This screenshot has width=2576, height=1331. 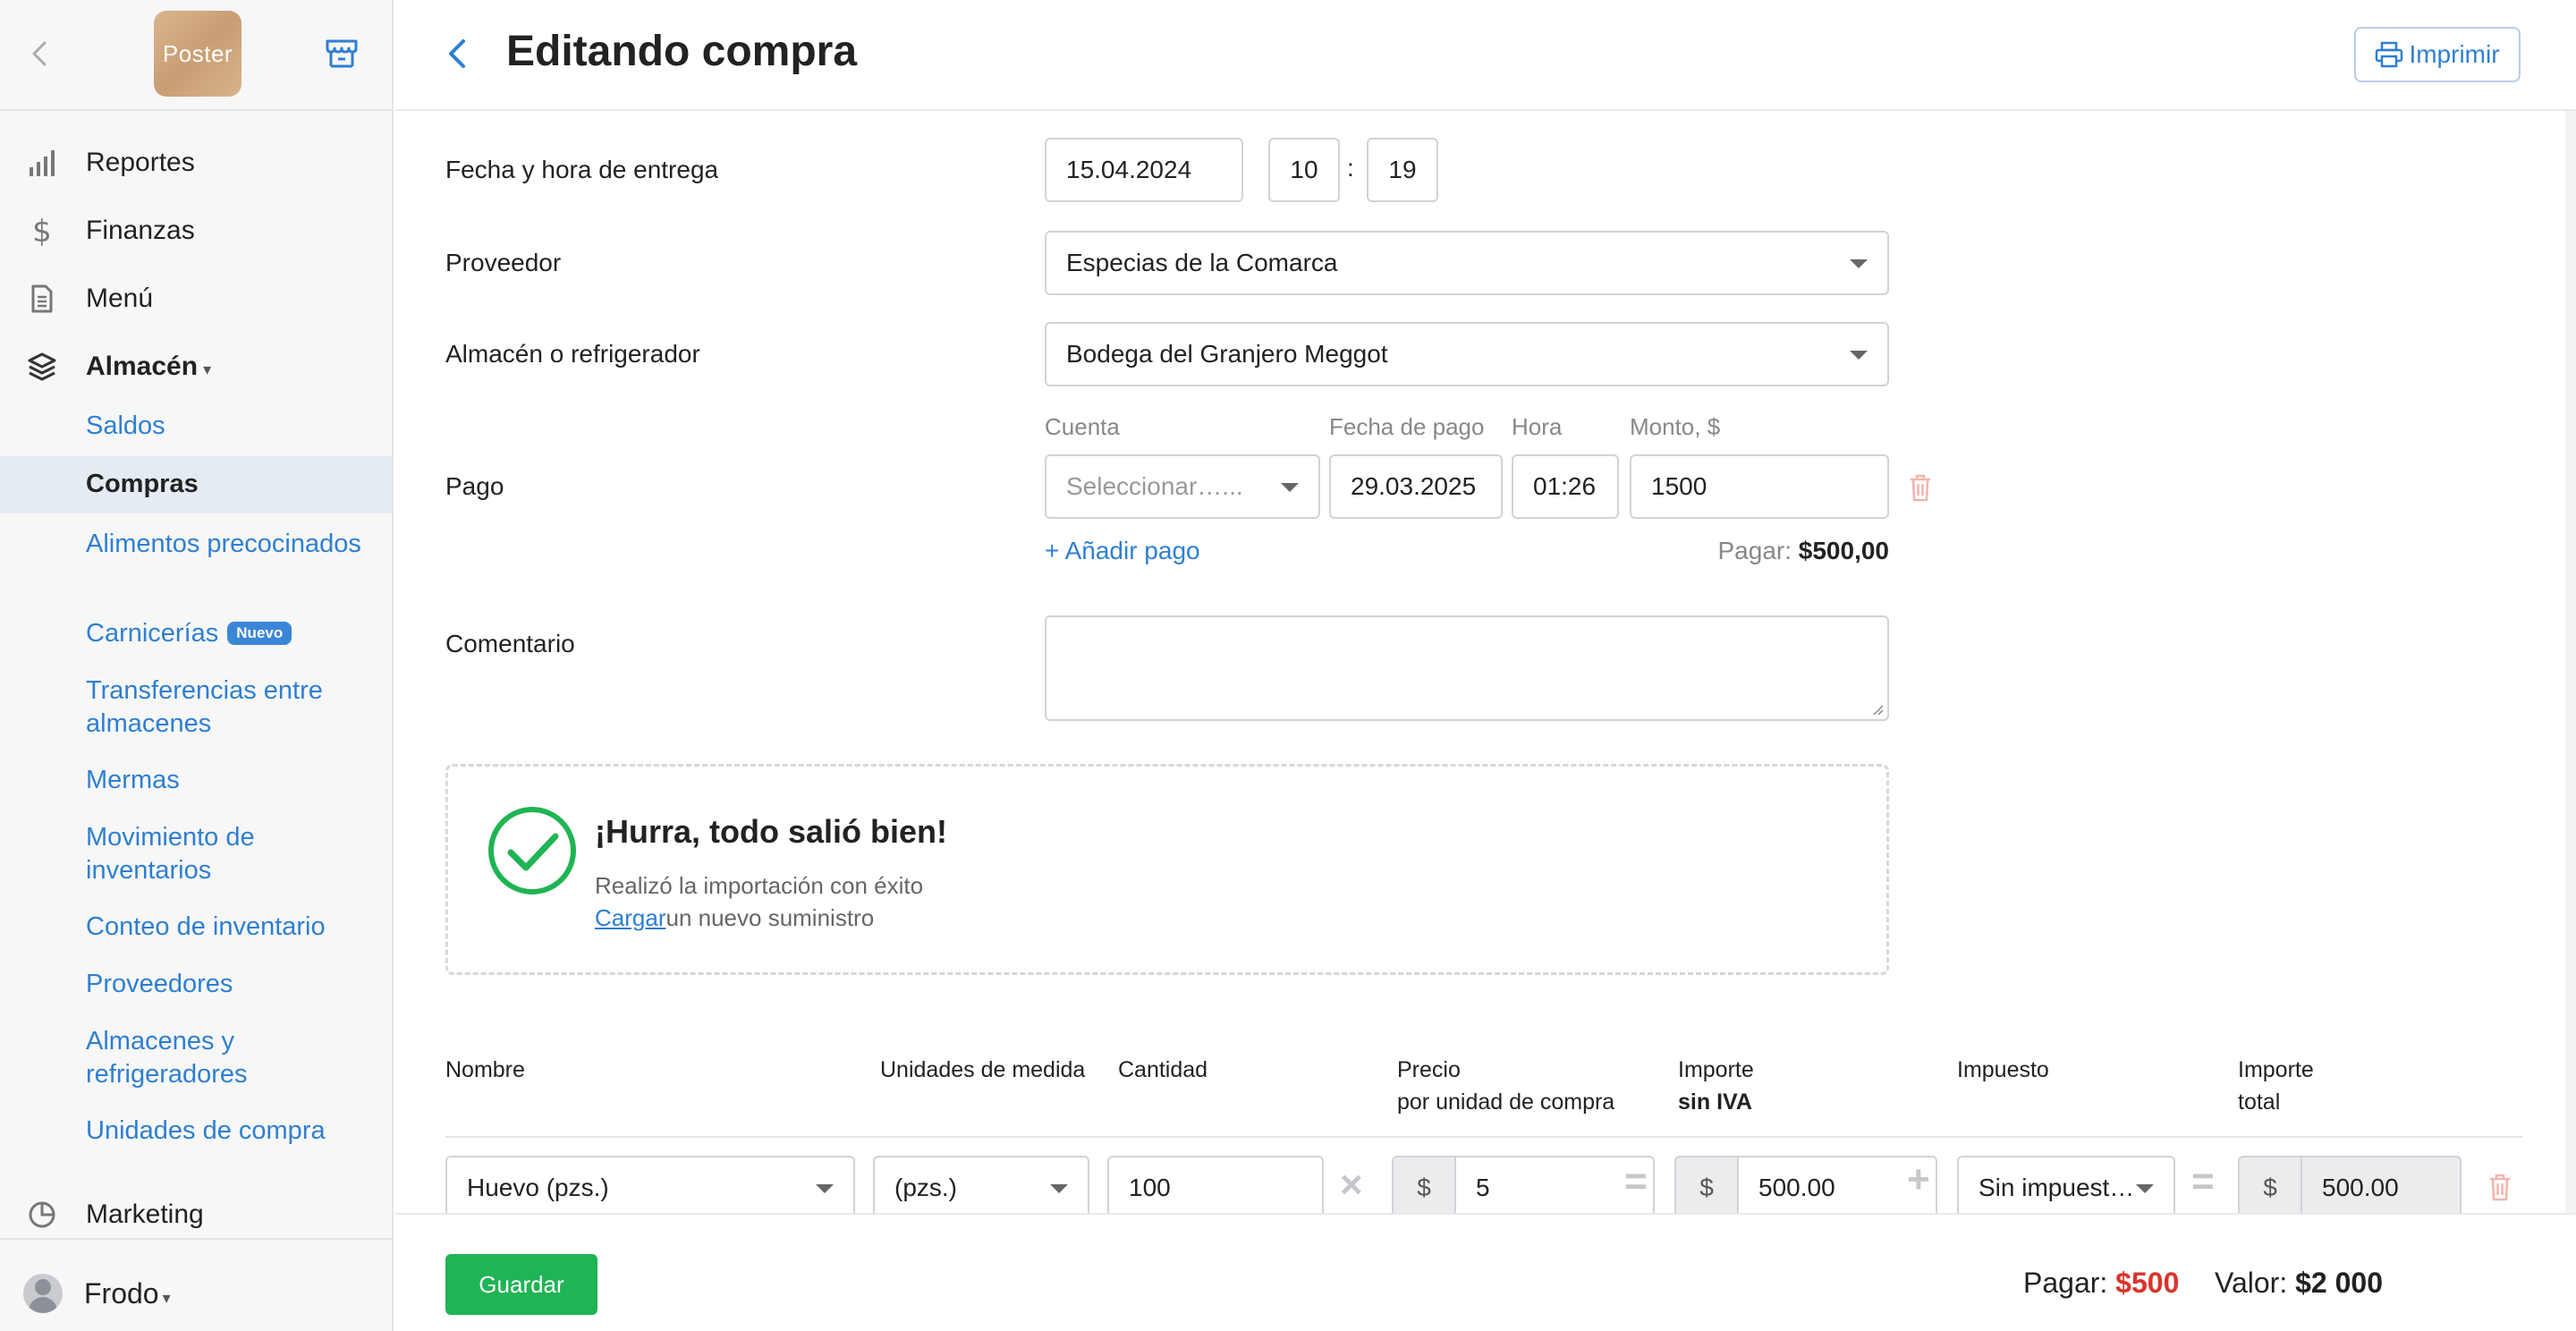 I want to click on col-amount: Monto, $, so click(x=1675, y=427).